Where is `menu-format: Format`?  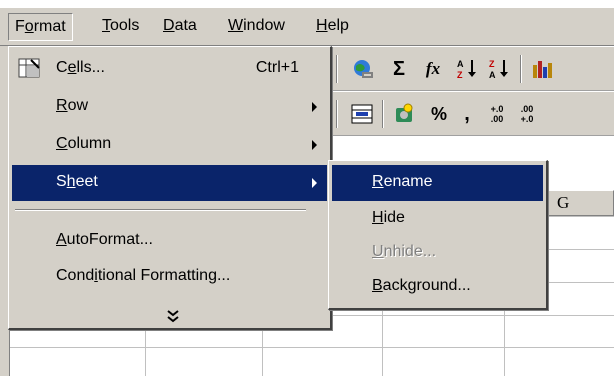
menu-format: Format is located at coordinates (40, 27).